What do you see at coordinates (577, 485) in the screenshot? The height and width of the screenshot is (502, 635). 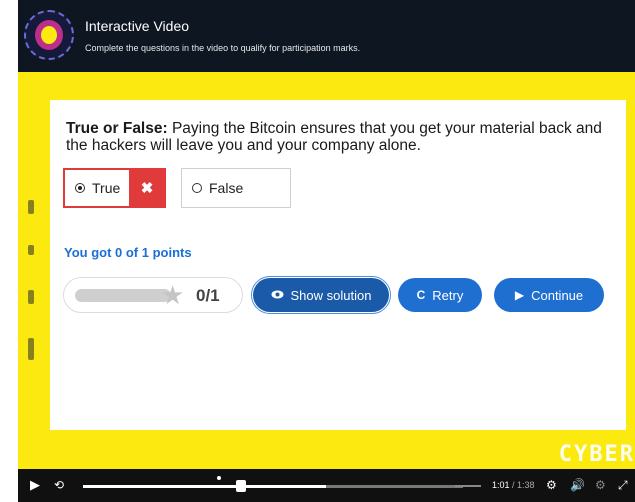 I see `volume-icon: 🔊` at bounding box center [577, 485].